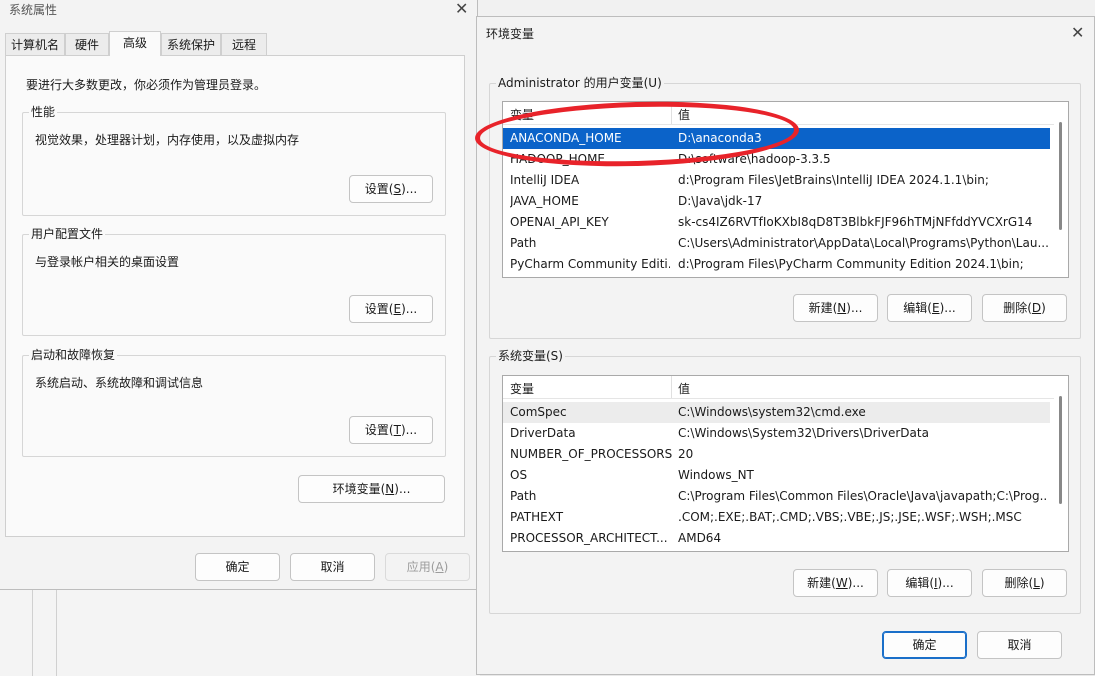 The height and width of the screenshot is (676, 1095). Describe the element at coordinates (776, 201) in the screenshot. I see `table-row: JAVA_HOME D:\Java\jdk-17` at that location.